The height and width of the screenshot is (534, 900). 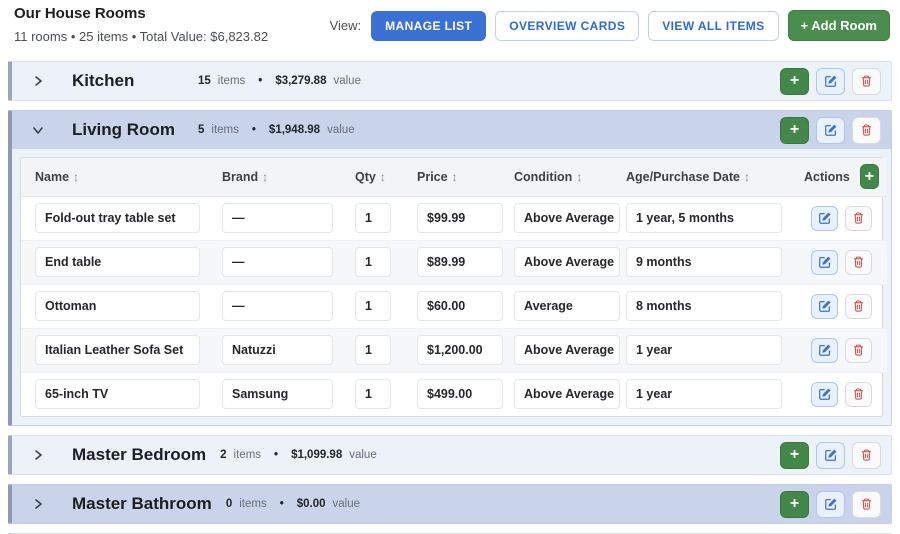 What do you see at coordinates (117, 218) in the screenshot?
I see `item-name-field: Fold-out tray table set` at bounding box center [117, 218].